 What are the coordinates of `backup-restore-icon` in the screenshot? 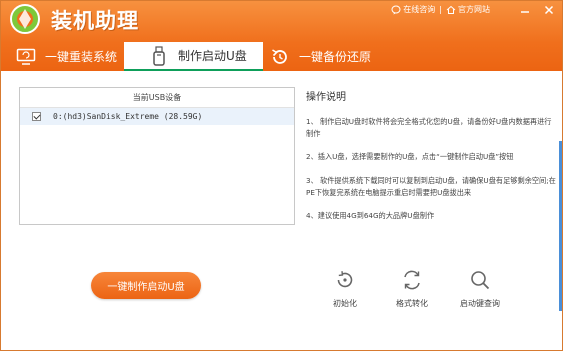 It's located at (280, 57).